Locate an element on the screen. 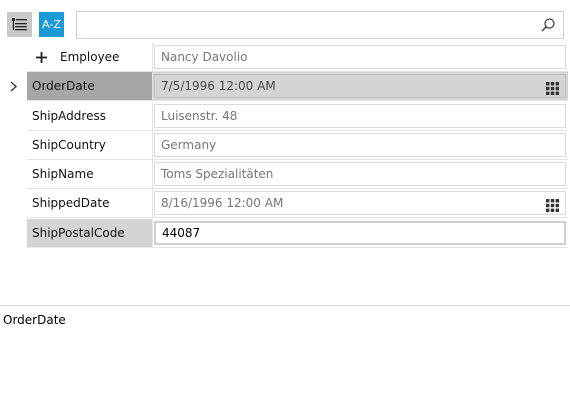  property-value-cell: 44087 is located at coordinates (360, 233).